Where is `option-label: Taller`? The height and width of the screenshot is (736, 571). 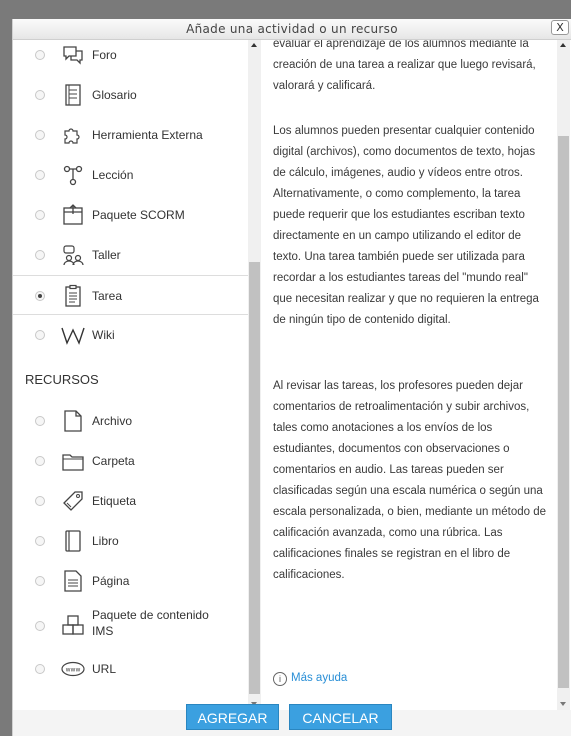
option-label: Taller is located at coordinates (106, 255).